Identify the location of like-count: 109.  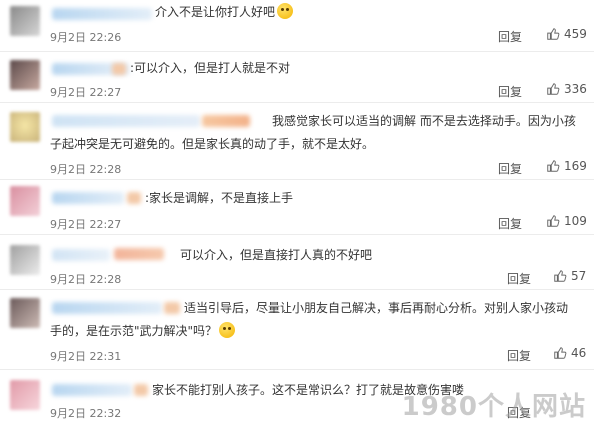
(575, 221).